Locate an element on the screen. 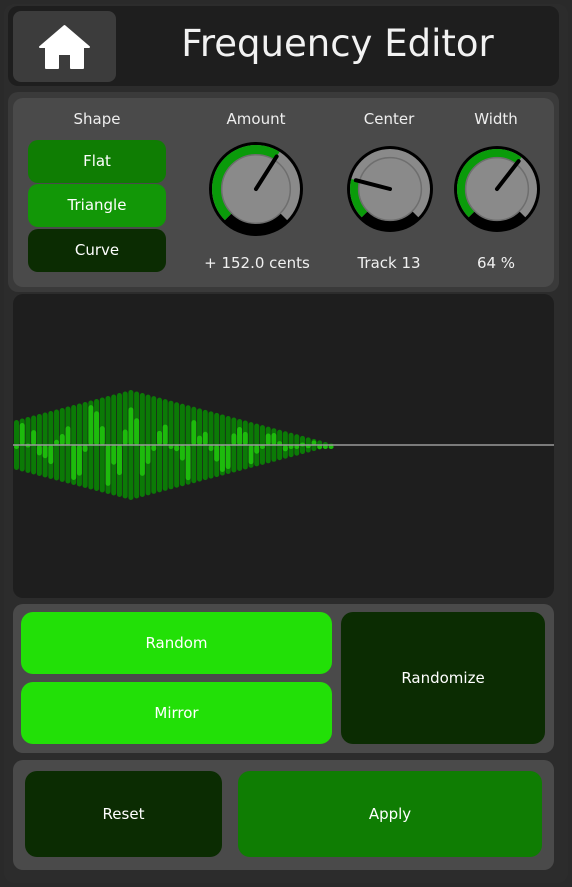 Image resolution: width=572 pixels, height=887 pixels. mirror-label: Mirror is located at coordinates (176, 713).